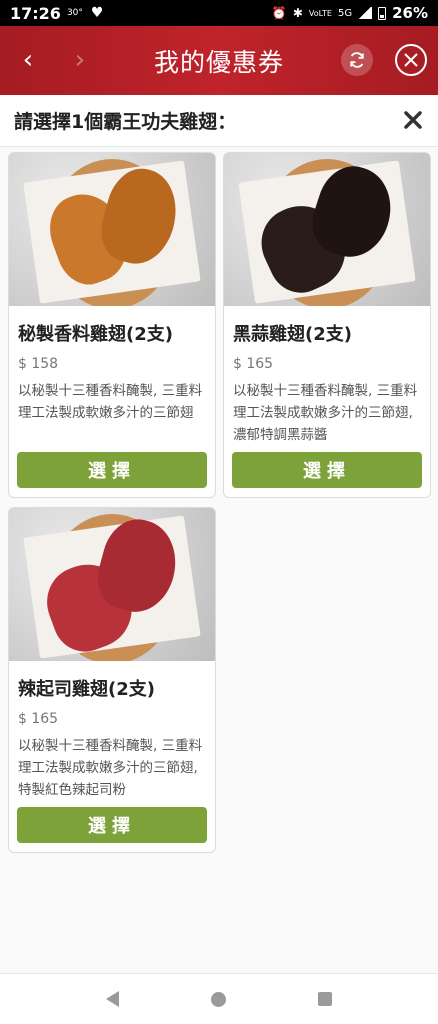  Describe the element at coordinates (28, 60) in the screenshot. I see `chevron-left-icon: ‹` at that location.